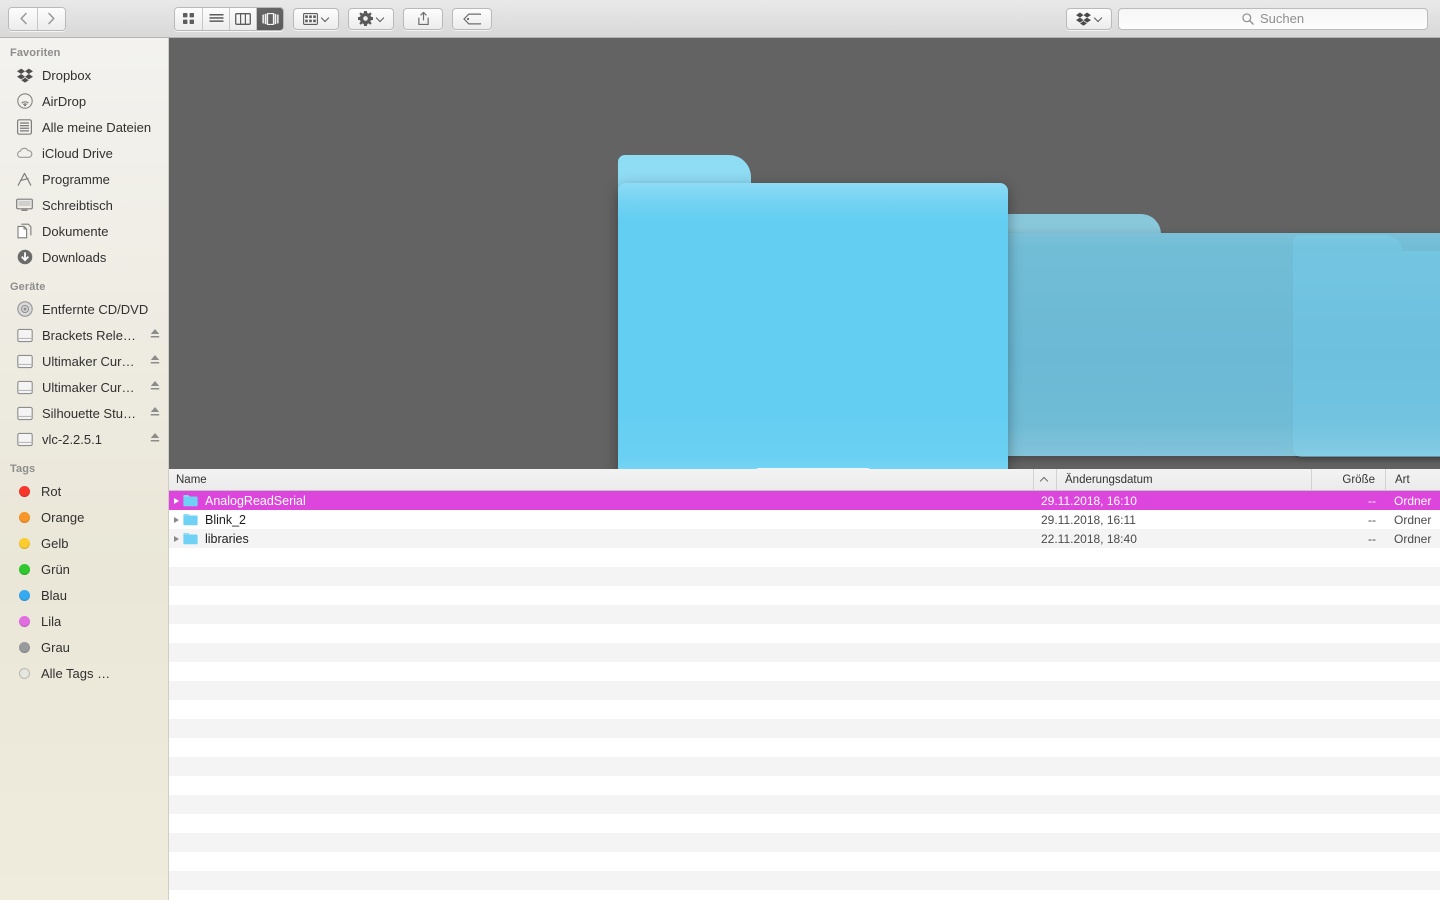  Describe the element at coordinates (423, 18) in the screenshot. I see `share-button` at that location.